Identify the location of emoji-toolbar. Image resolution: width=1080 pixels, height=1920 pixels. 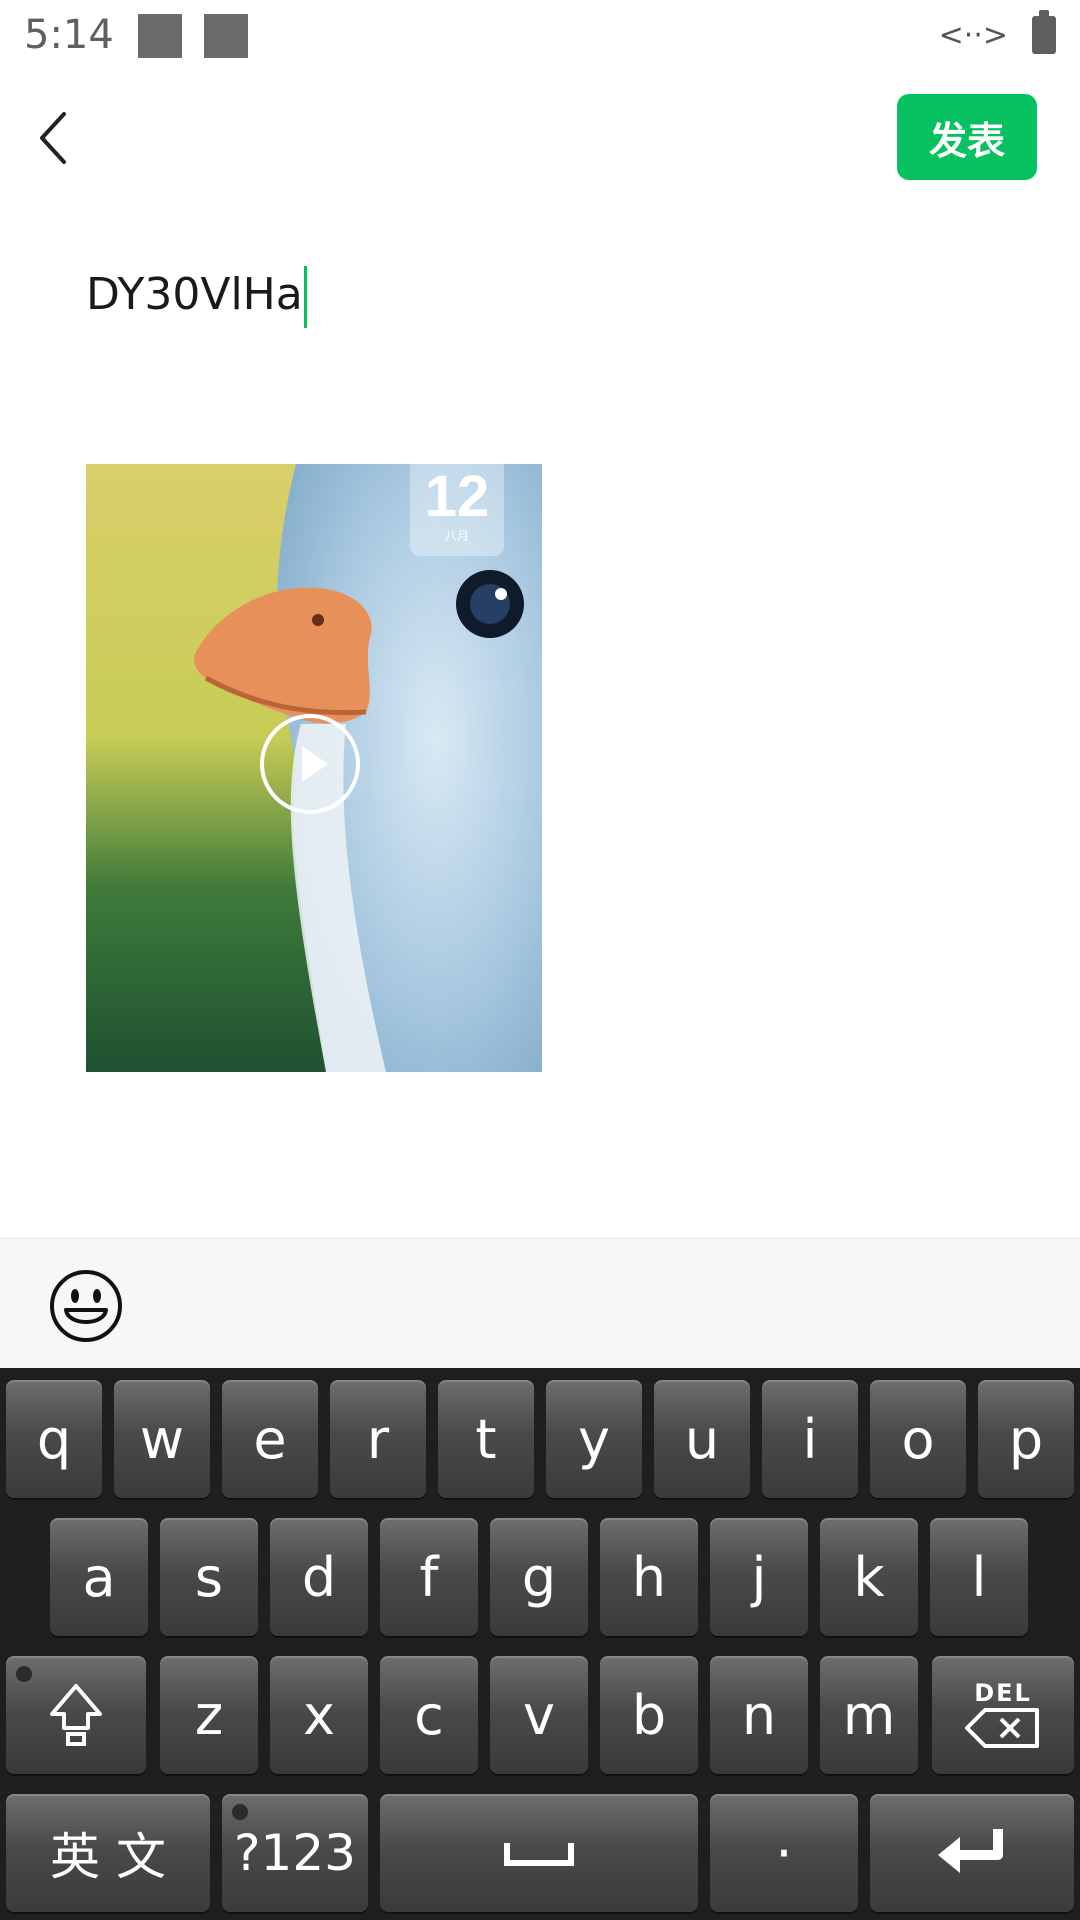
(540, 1303).